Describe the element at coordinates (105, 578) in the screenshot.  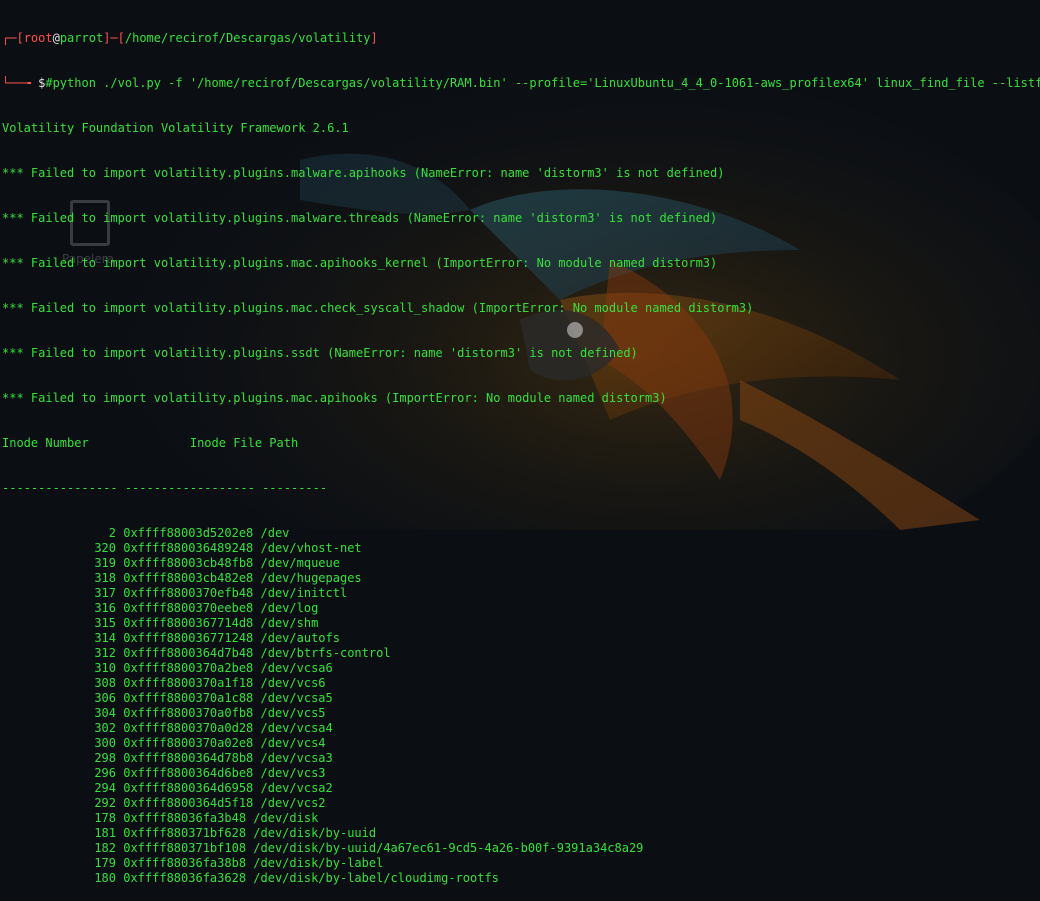
I see `inode-number: 318` at that location.